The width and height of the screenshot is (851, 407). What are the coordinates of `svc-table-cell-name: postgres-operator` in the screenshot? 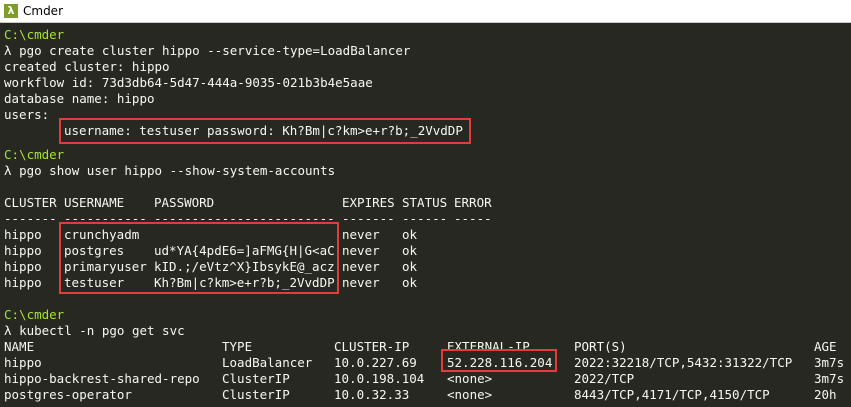 It's located at (68, 394).